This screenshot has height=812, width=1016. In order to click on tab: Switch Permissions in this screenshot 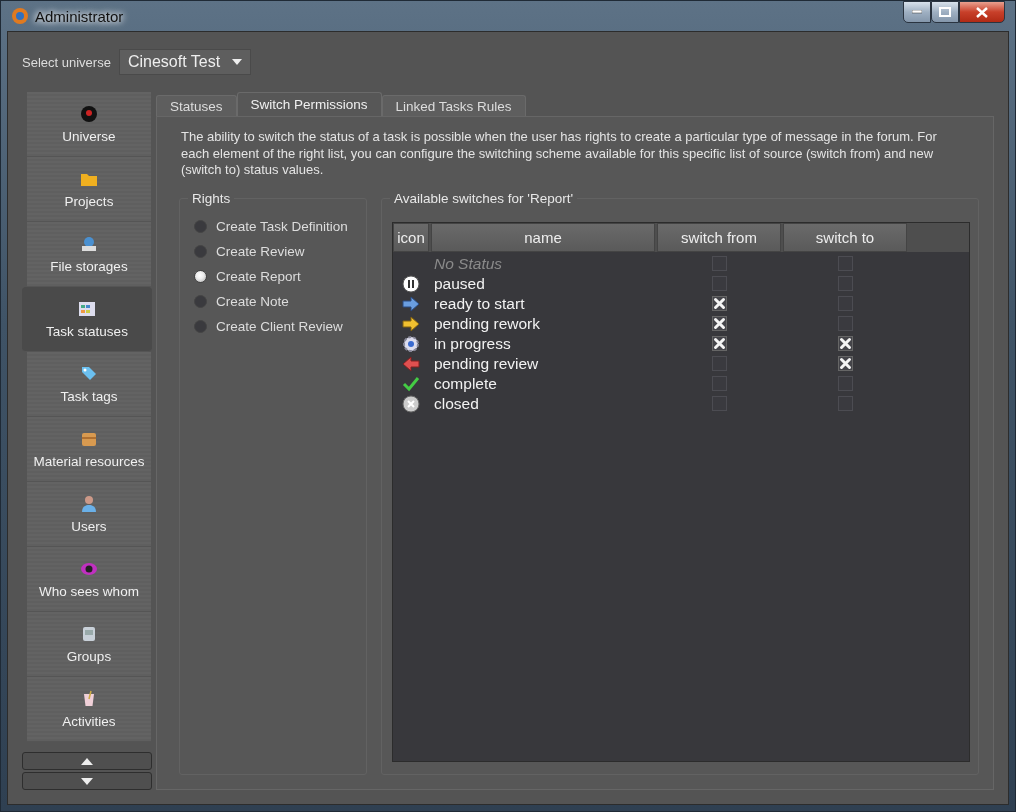, I will do `click(309, 104)`.